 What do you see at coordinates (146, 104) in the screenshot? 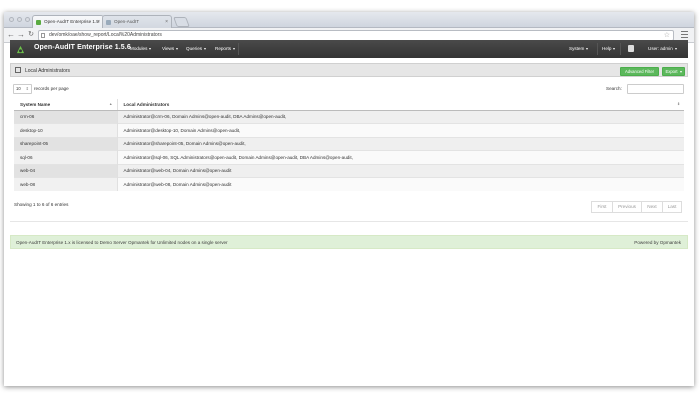
I see `column-header-label: Local Administrators` at bounding box center [146, 104].